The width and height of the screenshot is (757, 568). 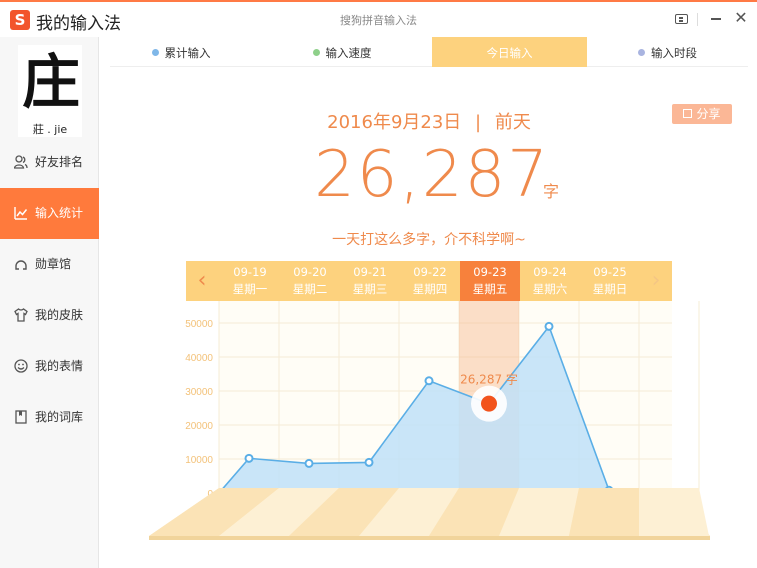 What do you see at coordinates (199, 392) in the screenshot?
I see `y-tick-label: 30000` at bounding box center [199, 392].